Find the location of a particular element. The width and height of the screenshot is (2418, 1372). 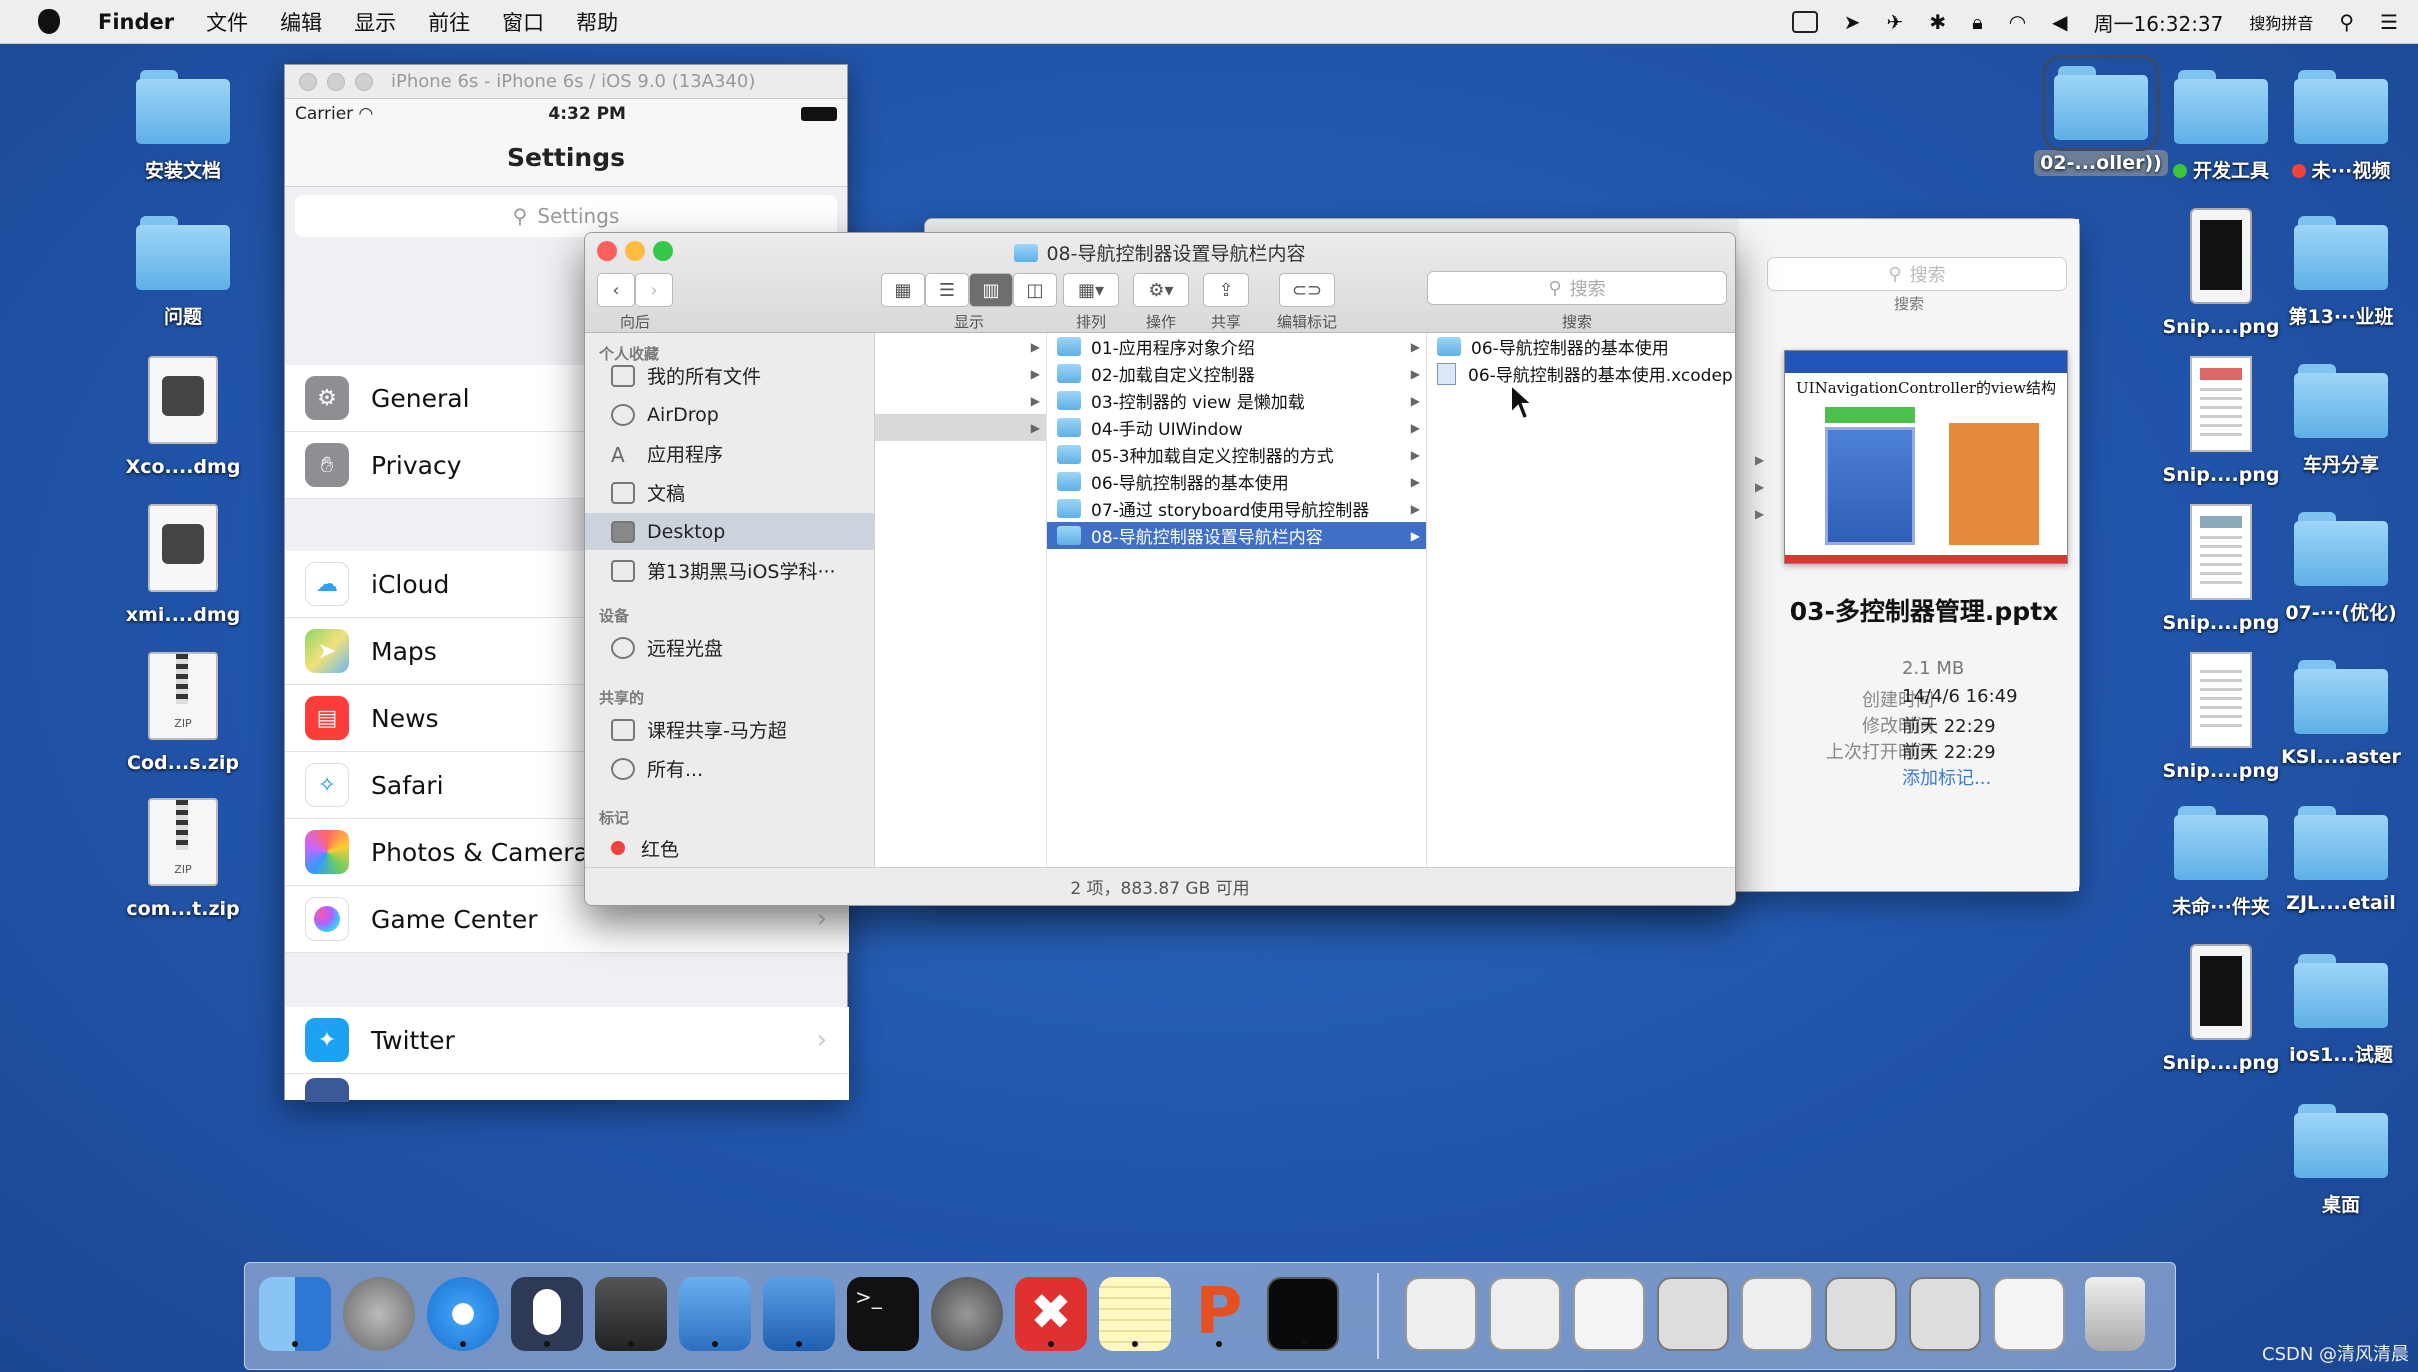

folder-row: 01-应用程序对象介绍 ▶ is located at coordinates (1236, 346).